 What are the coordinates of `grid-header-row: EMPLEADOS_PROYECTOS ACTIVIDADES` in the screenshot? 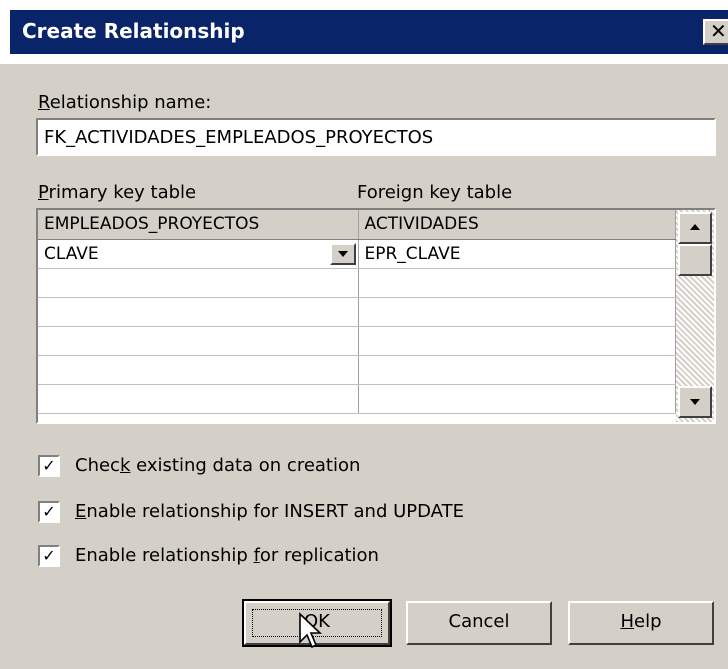 It's located at (357, 225).